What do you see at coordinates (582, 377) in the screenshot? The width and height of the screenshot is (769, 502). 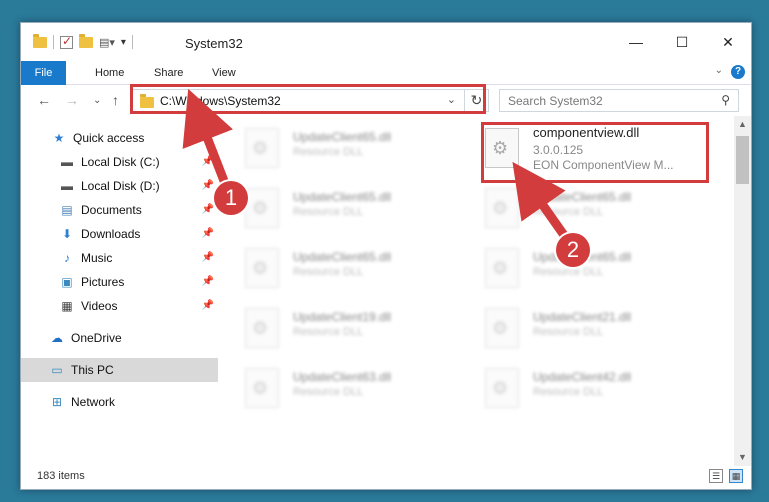 I see `file-name: UpdateClient42.dll` at bounding box center [582, 377].